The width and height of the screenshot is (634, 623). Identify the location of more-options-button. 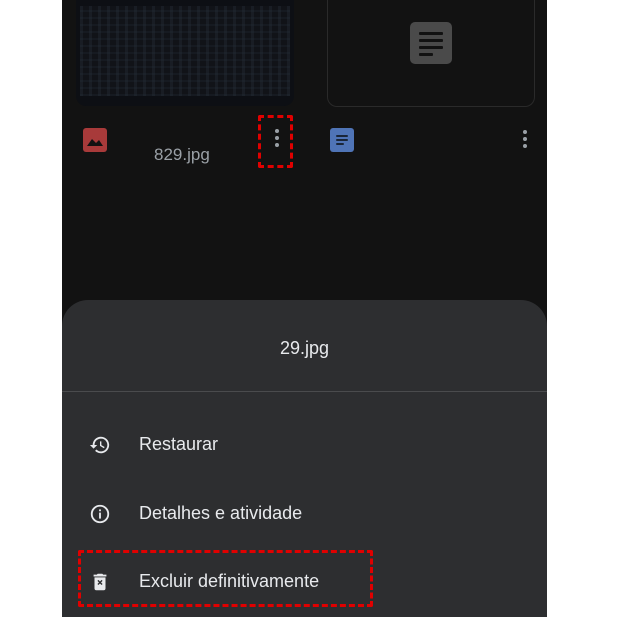
(525, 139).